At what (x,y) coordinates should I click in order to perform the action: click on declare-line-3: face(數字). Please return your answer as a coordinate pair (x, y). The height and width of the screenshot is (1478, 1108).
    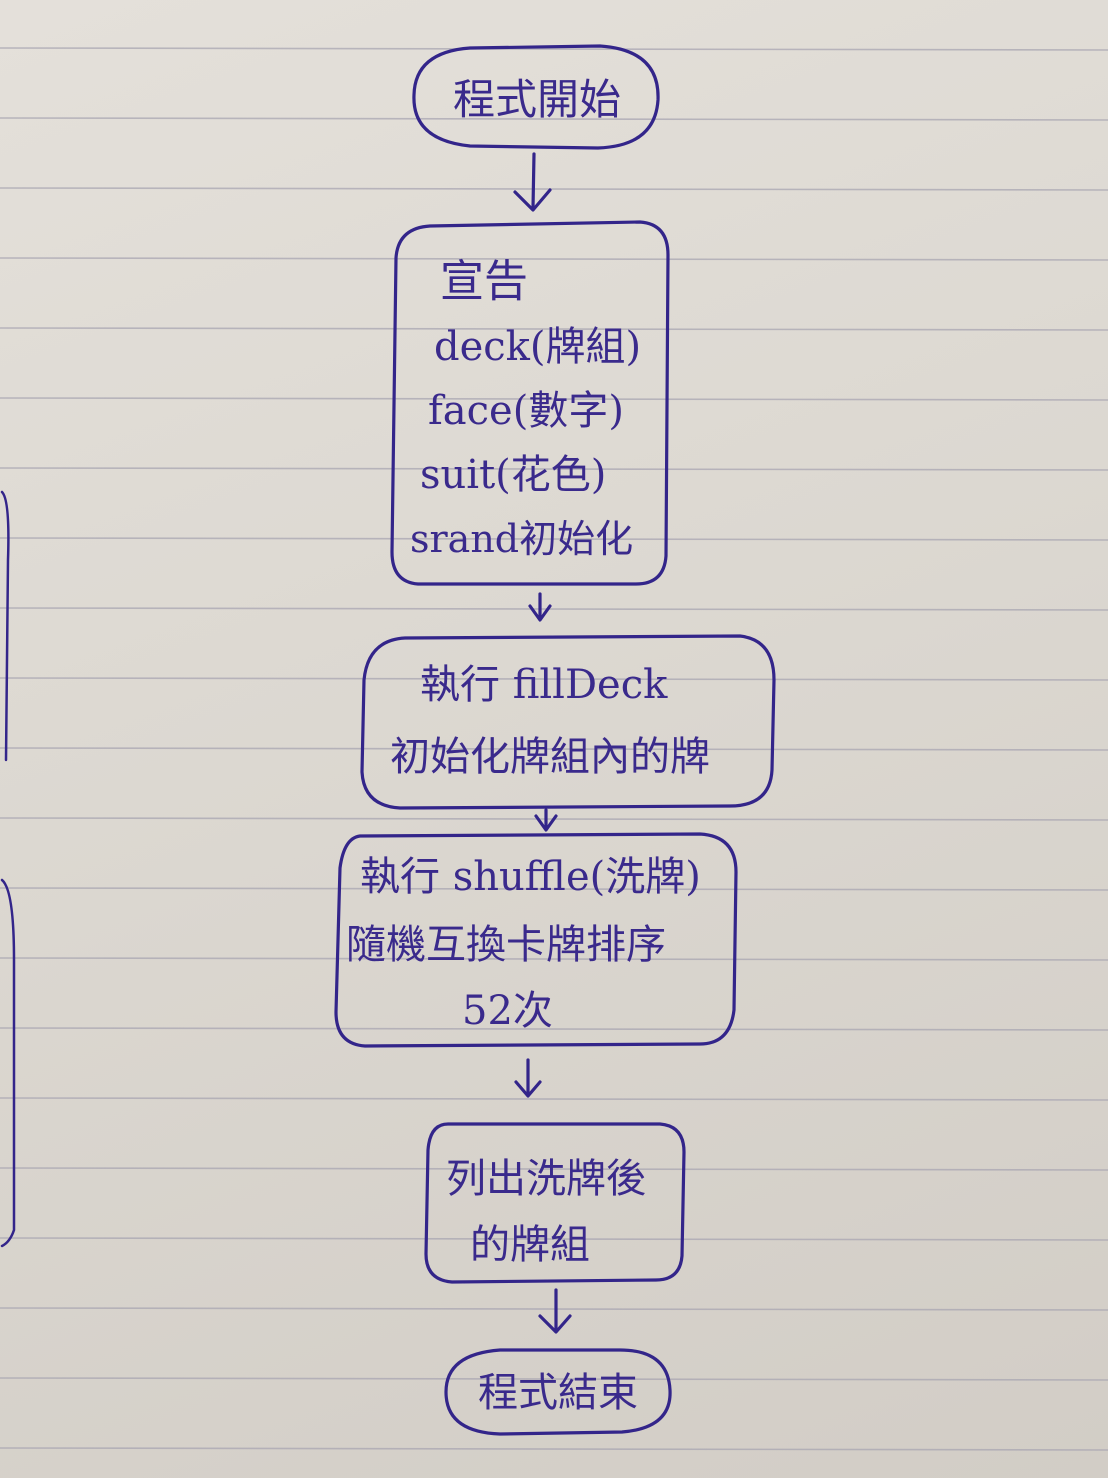
    Looking at the image, I should click on (526, 411).